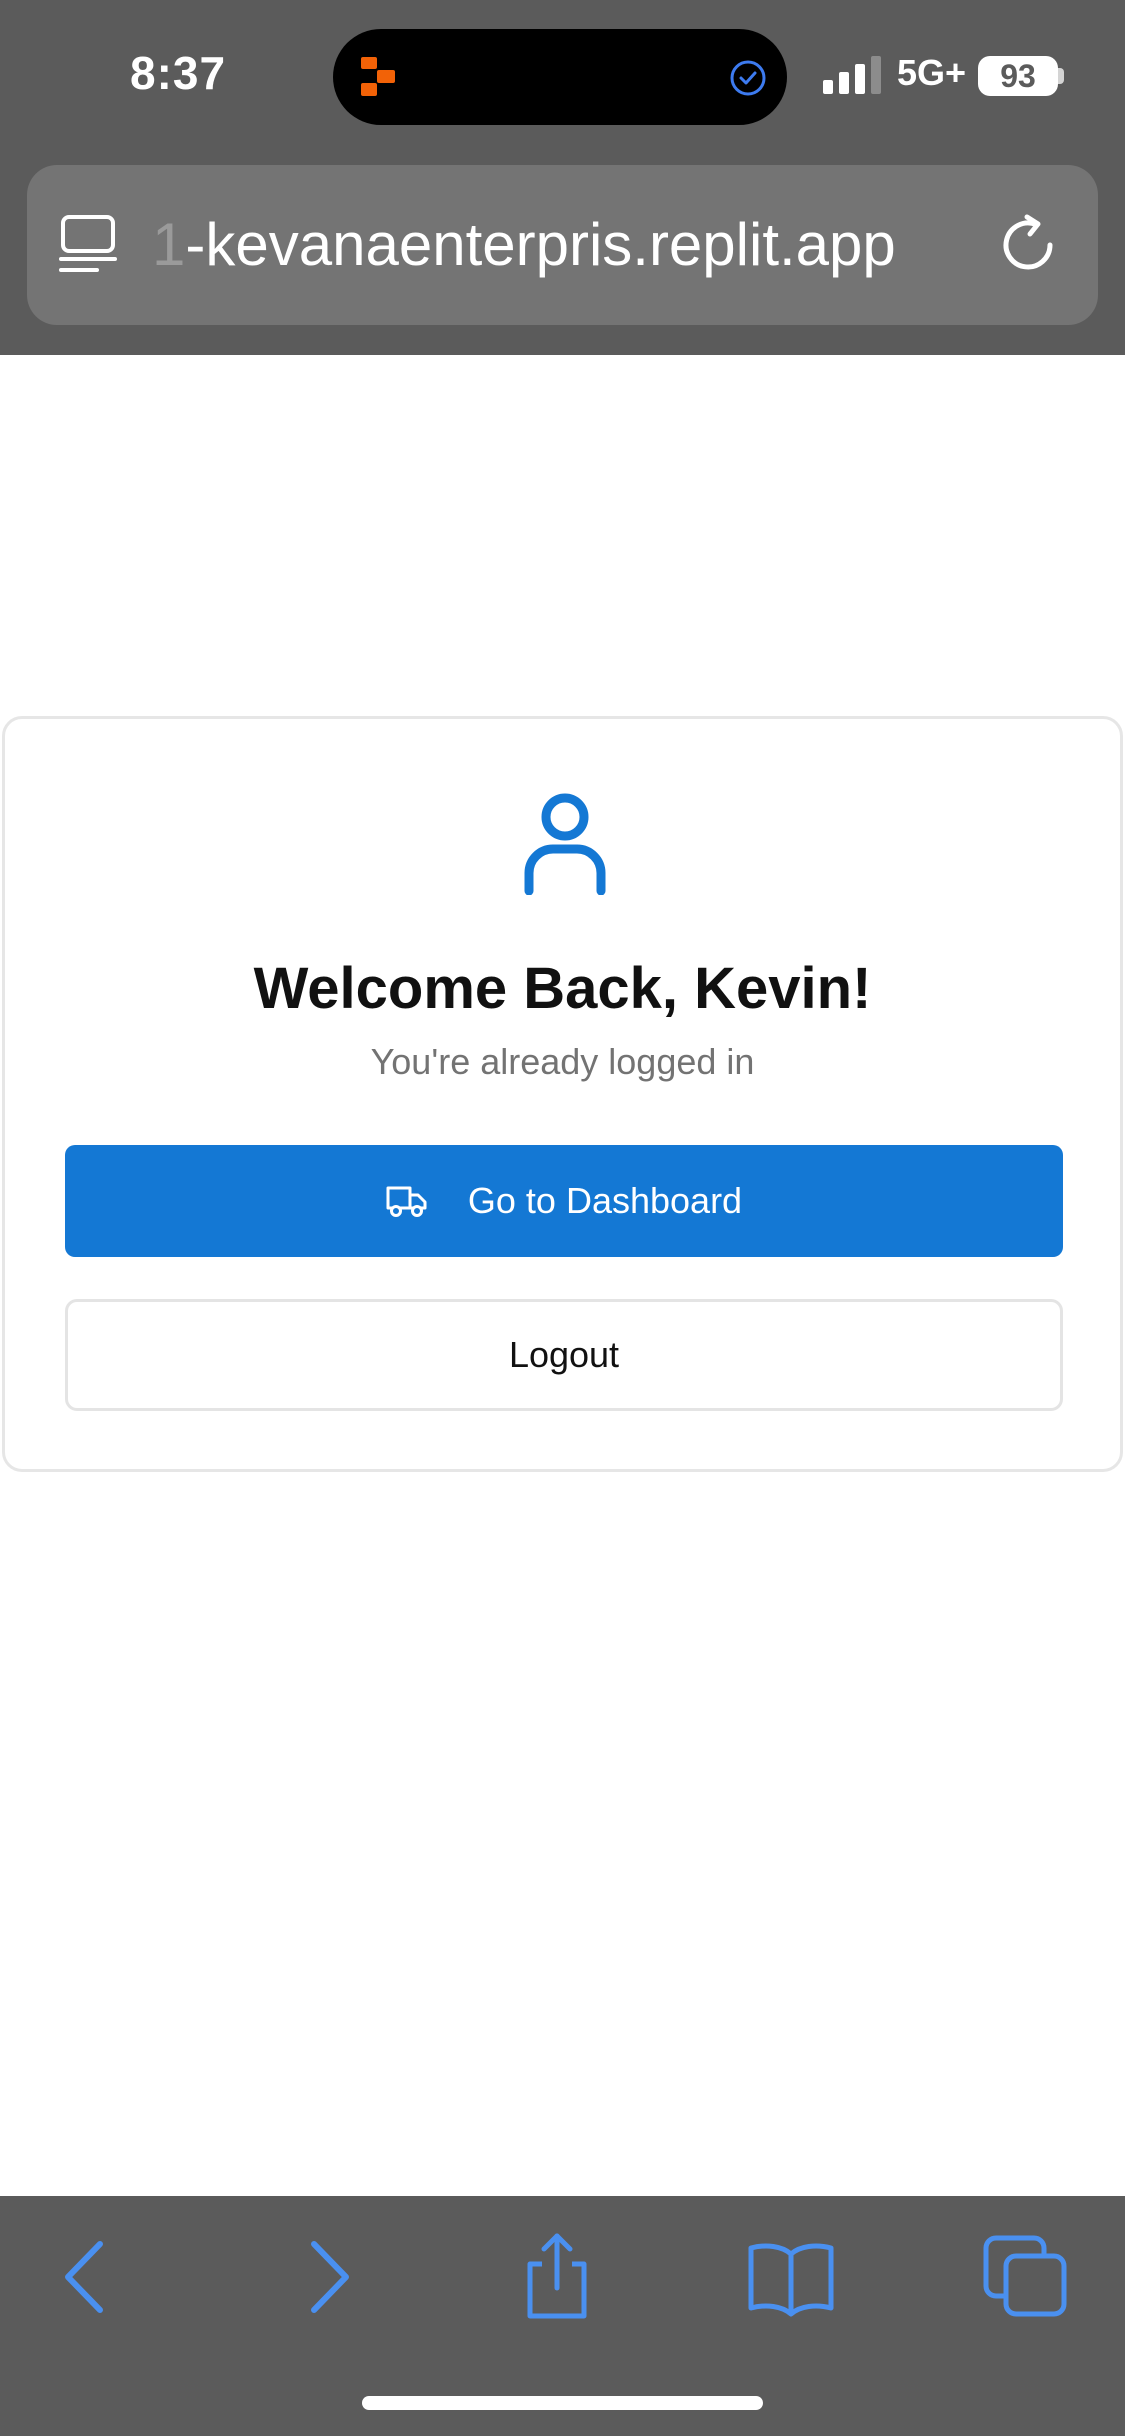 The image size is (1125, 2436). Describe the element at coordinates (562, 1061) in the screenshot. I see `welcome-subtitle: You're already logged in` at that location.